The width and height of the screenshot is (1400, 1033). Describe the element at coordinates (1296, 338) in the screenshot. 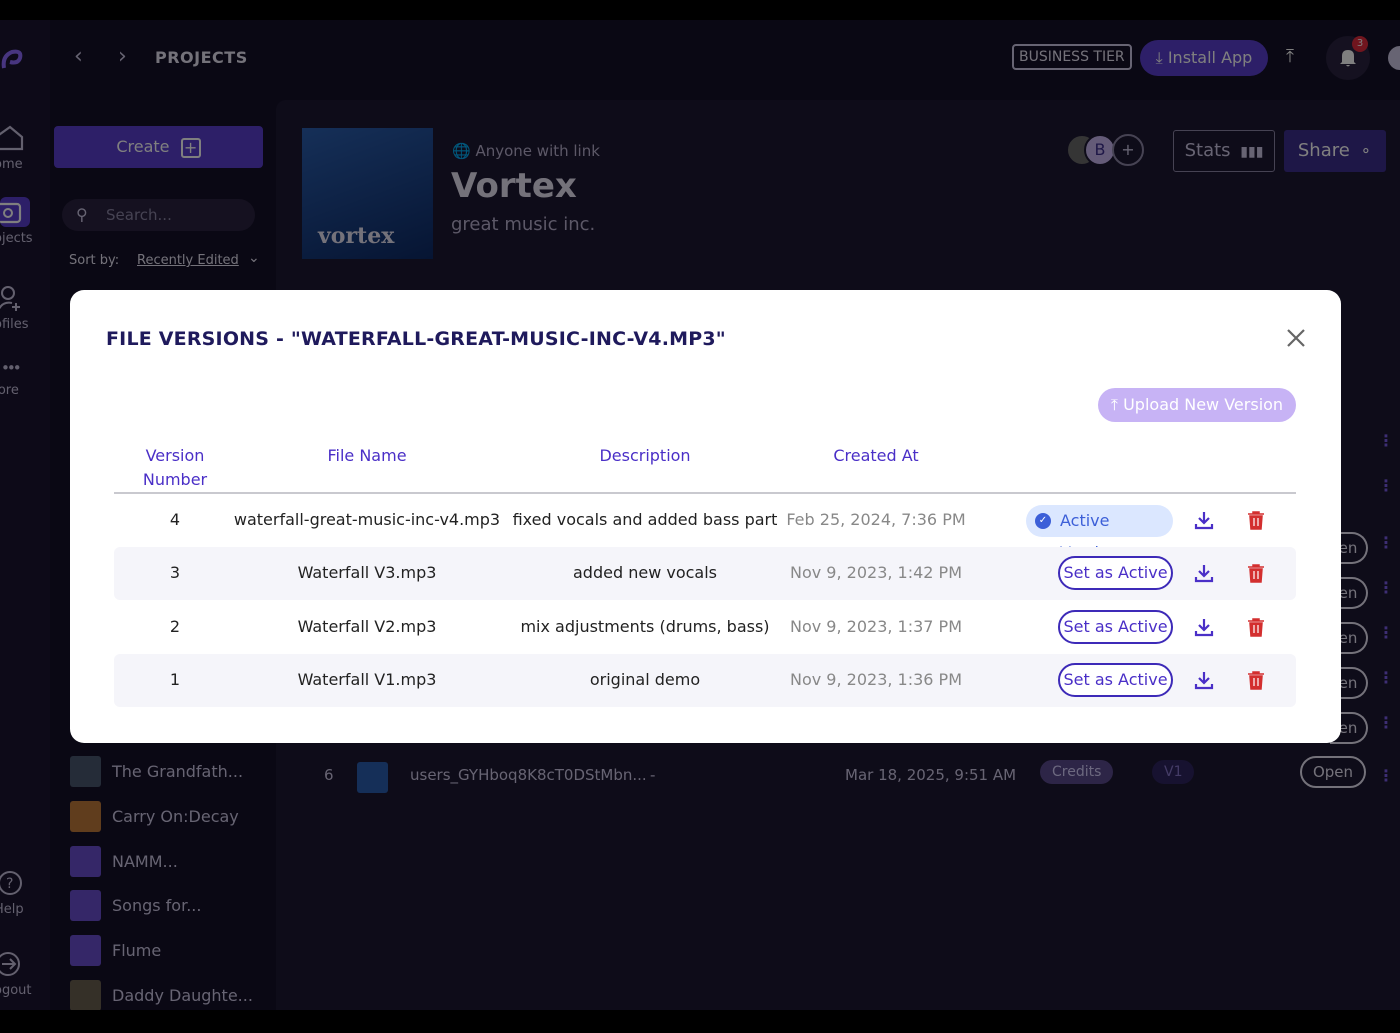

I see `close-icon` at that location.